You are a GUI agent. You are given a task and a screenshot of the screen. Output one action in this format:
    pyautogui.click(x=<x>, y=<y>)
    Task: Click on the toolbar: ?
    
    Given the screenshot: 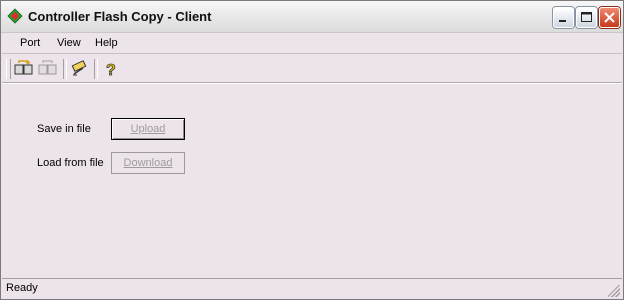 What is the action you would take?
    pyautogui.click(x=312, y=69)
    